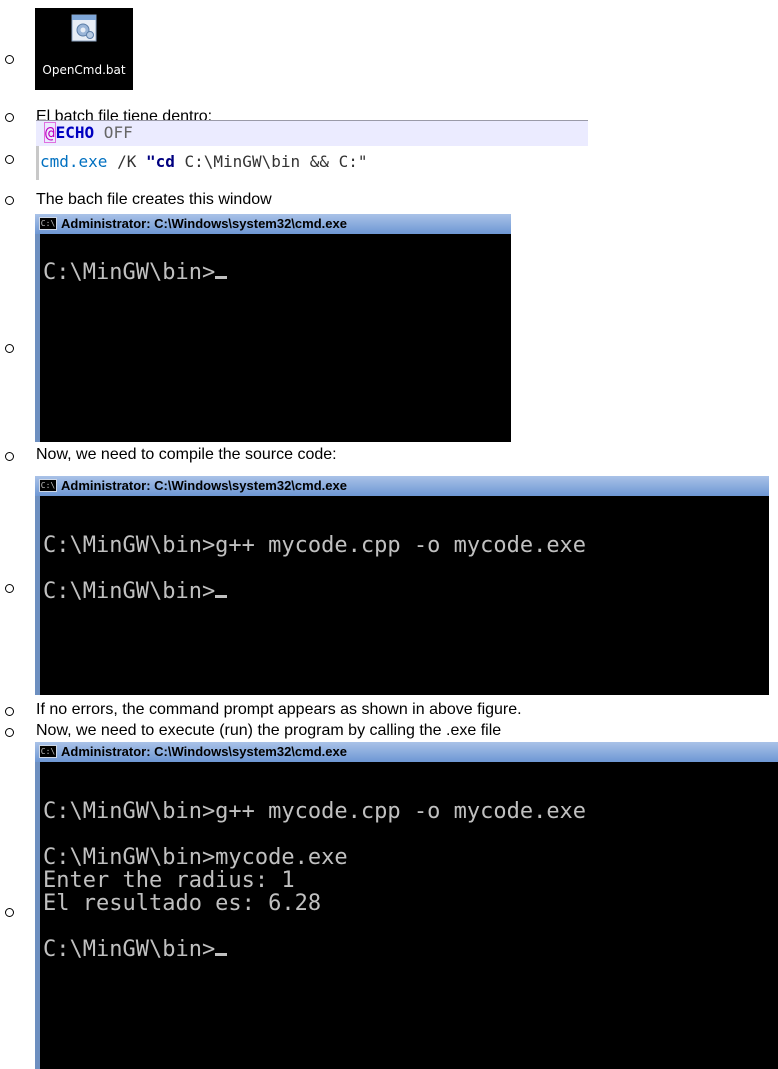 This screenshot has height=1069, width=778. I want to click on code-line-2: cmd.exe /K "cd C:\MinGW\bin && C:", so click(204, 161).